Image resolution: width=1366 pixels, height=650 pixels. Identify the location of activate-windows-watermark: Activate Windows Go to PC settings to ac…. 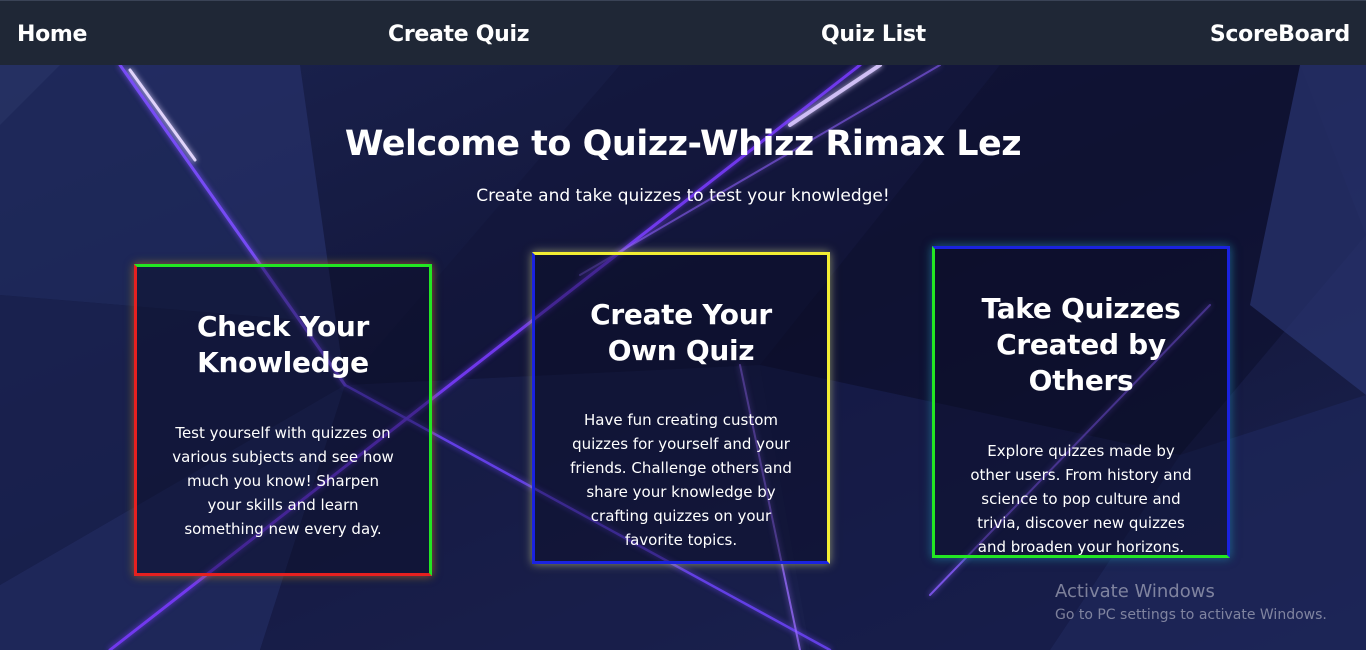
(1191, 603).